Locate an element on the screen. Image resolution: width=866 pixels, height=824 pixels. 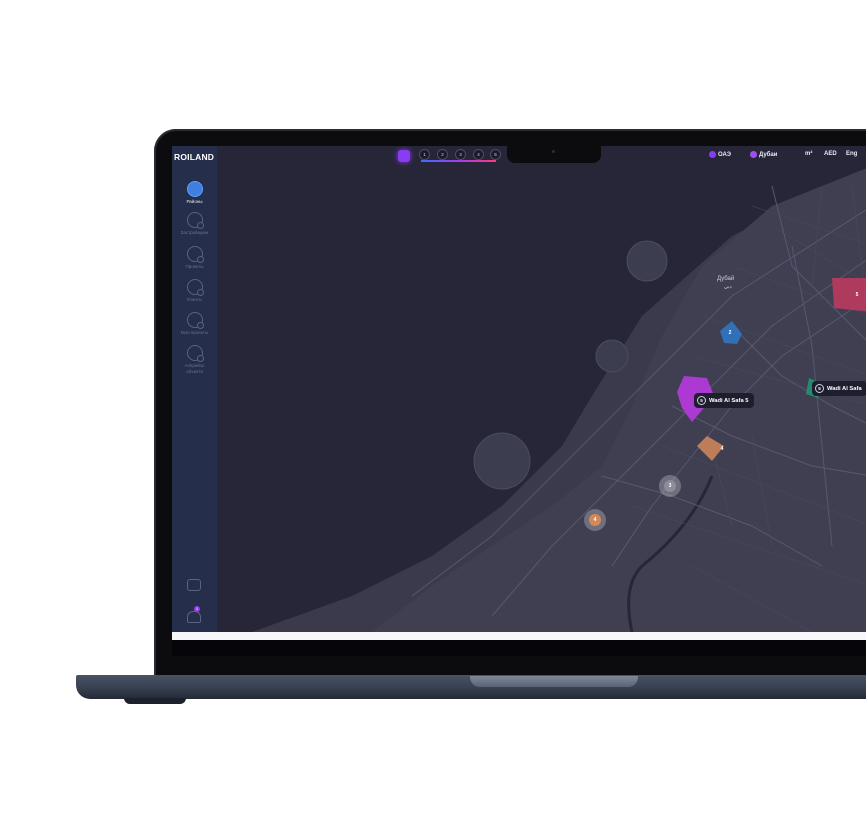
sidebar-item-appraisal: Аппрейзл объекта is located at coordinates (194, 359).